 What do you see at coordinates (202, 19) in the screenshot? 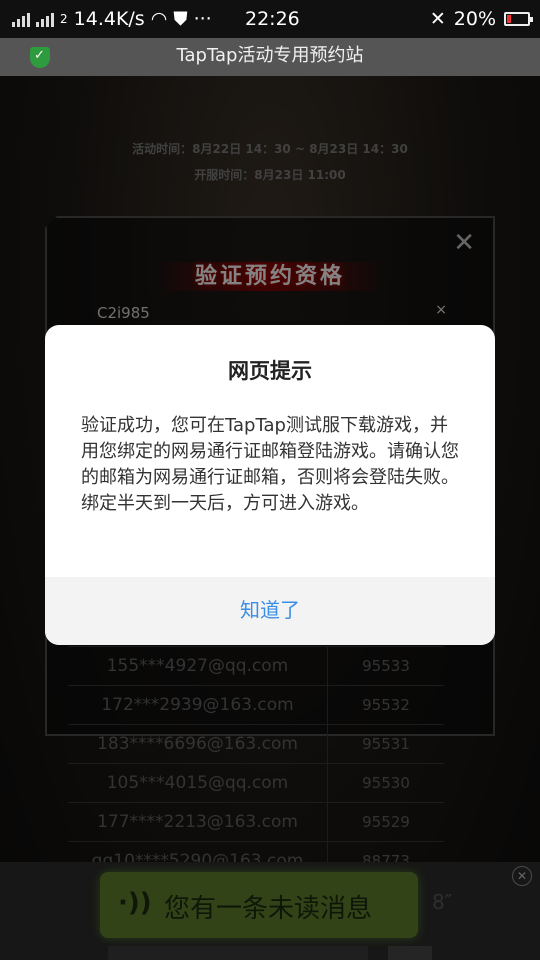
I see `overflow-indicator: ···` at bounding box center [202, 19].